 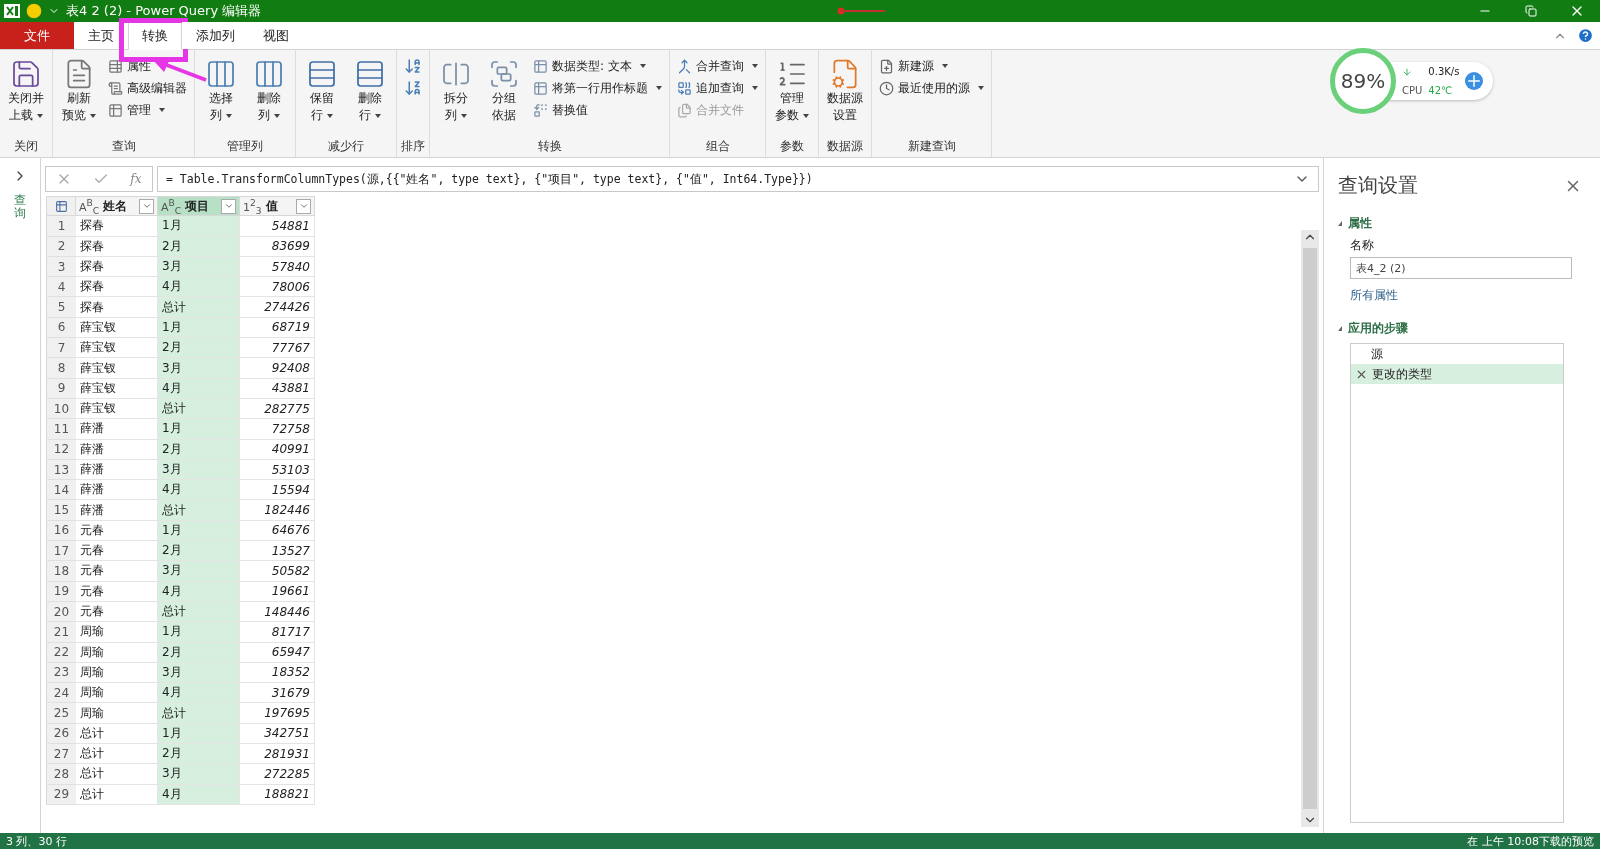 I want to click on column-header: 1$^{2}$$_{3}$ 值, so click(x=277, y=206).